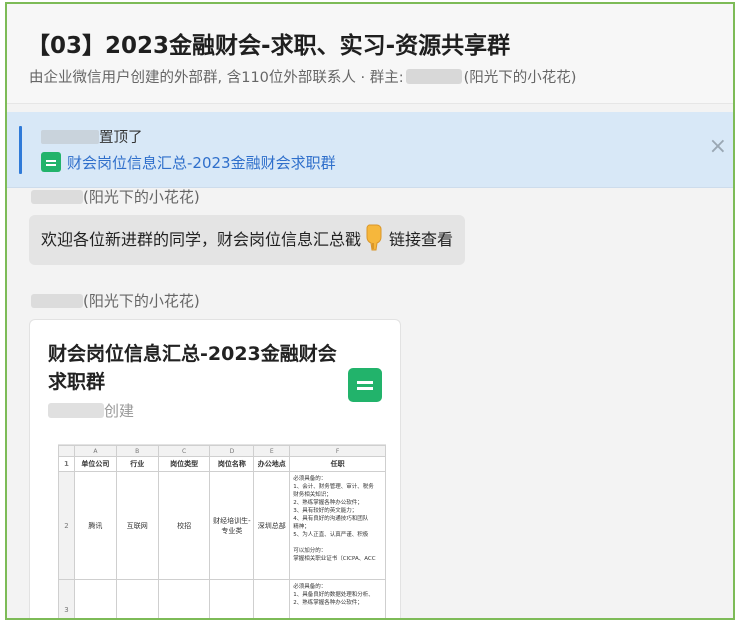  Describe the element at coordinates (66, 598) in the screenshot. I see `sheet-row-number: 3` at that location.